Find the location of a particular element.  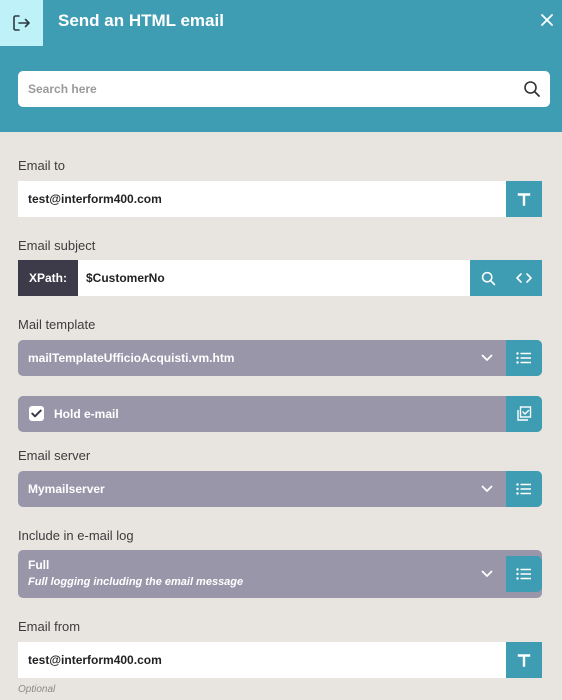

hold-email-button is located at coordinates (524, 414).